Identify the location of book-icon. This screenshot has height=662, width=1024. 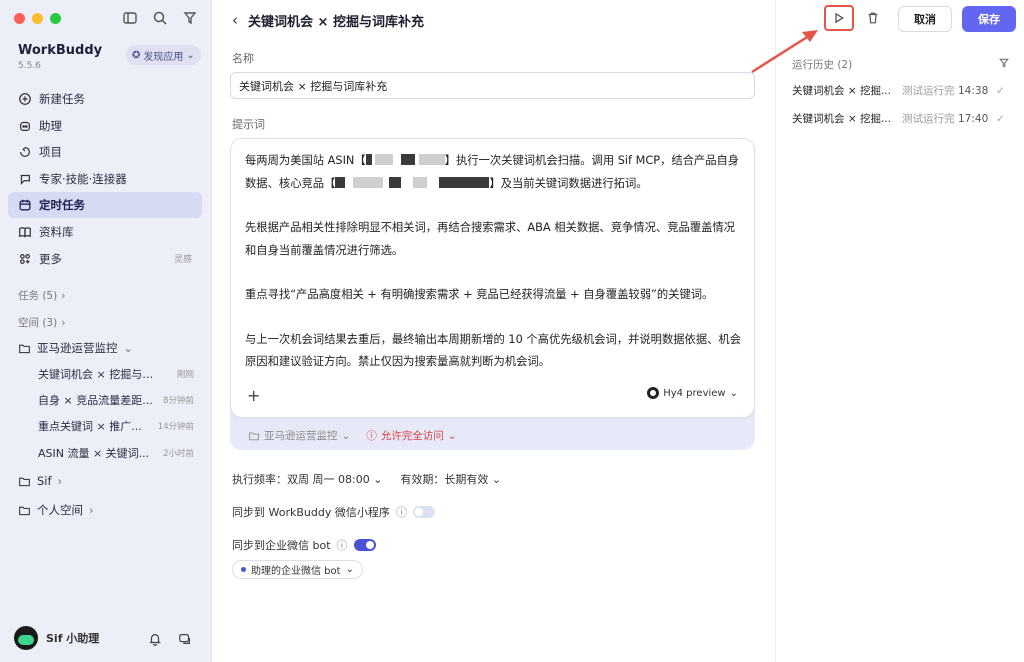
(25, 232).